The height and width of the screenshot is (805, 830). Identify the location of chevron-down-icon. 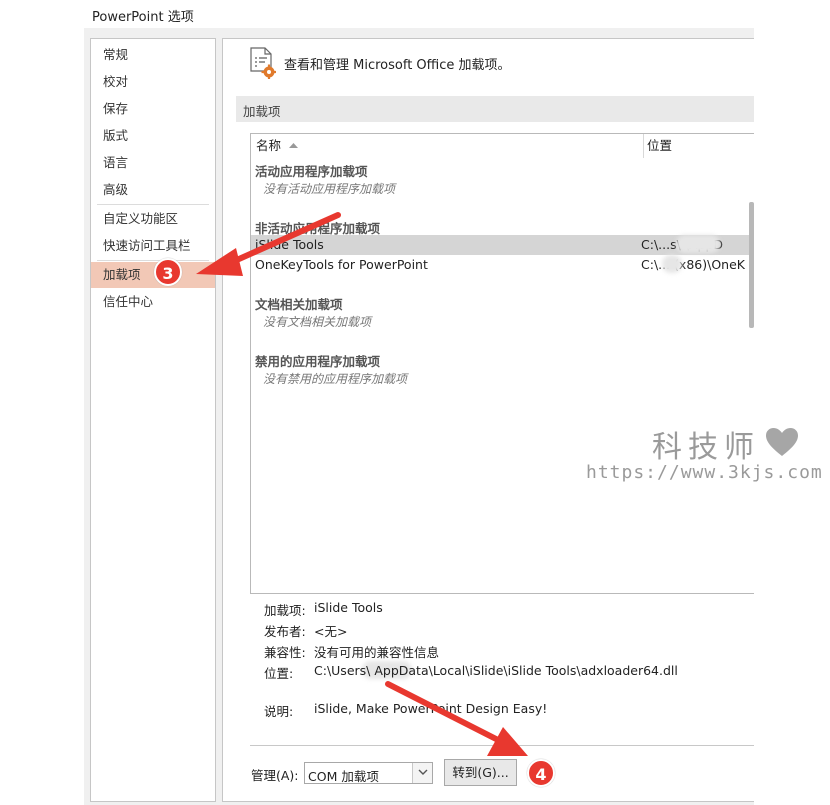
(423, 772).